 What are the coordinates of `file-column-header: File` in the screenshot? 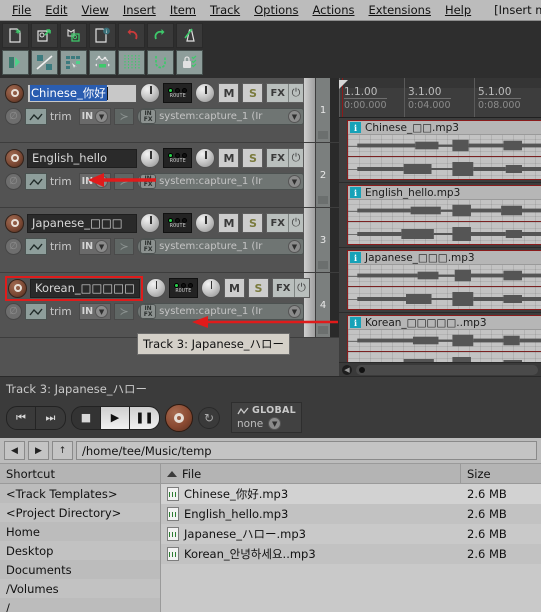 It's located at (311, 473).